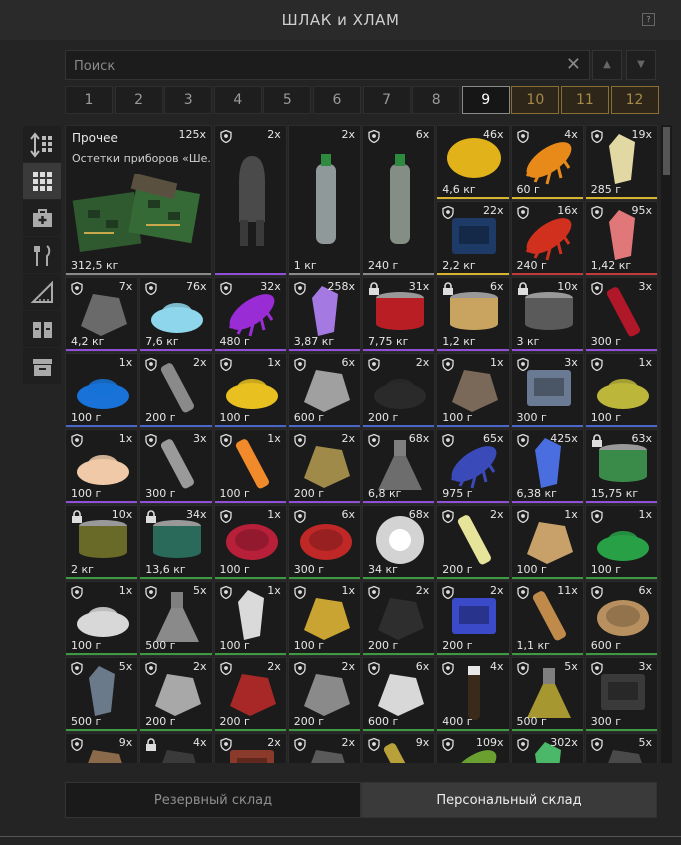 This screenshot has height=845, width=681. I want to click on item-cell: 22x 2,2 кг, so click(473, 238).